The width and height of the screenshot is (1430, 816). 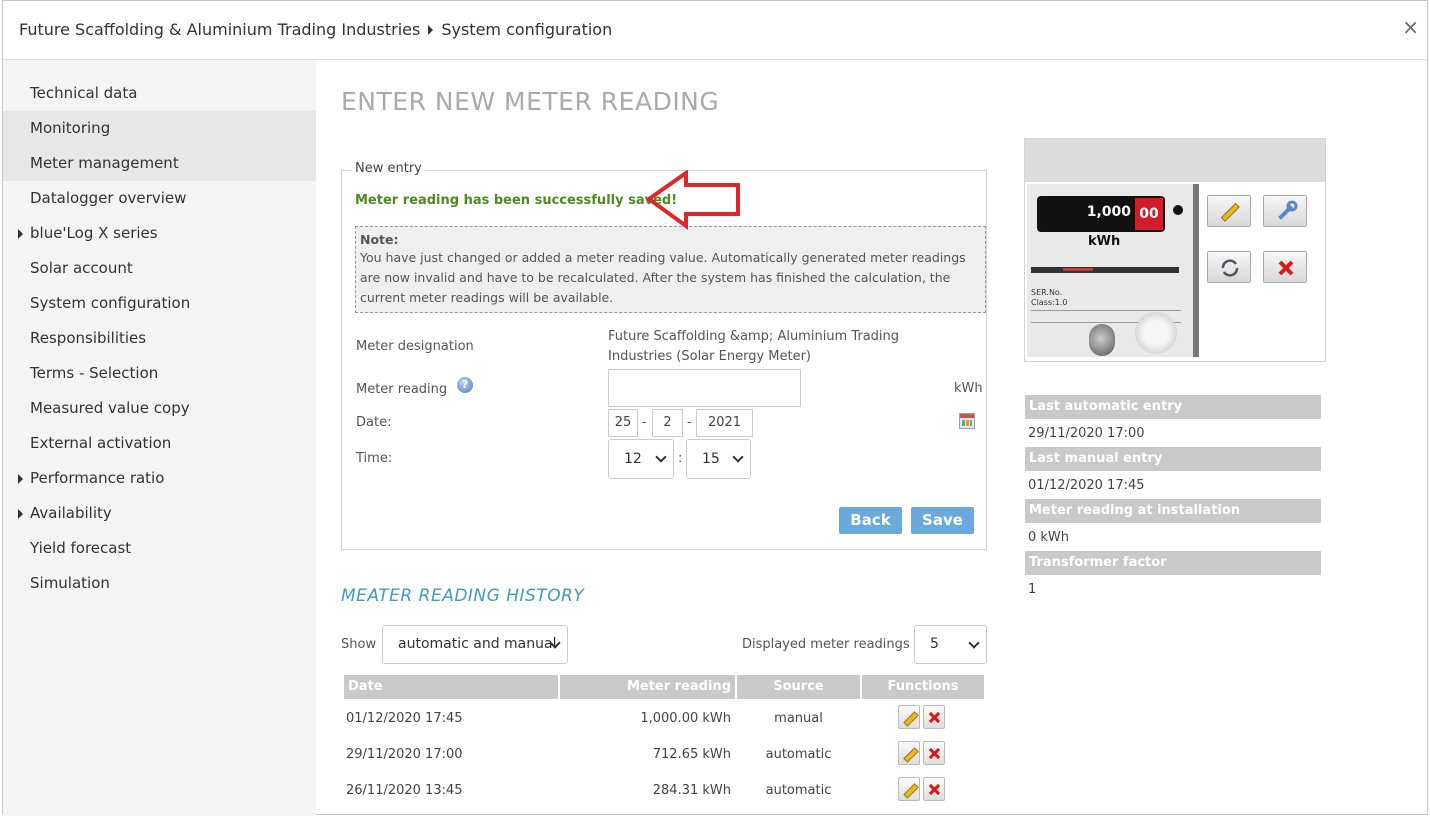 I want to click on show-label: Show, so click(x=359, y=644).